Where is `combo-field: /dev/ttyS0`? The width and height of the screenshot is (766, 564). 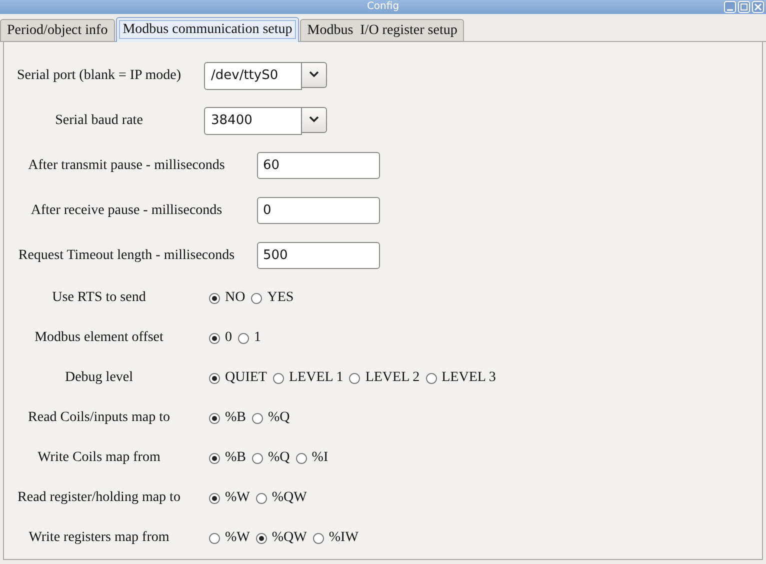
combo-field: /dev/ttyS0 is located at coordinates (253, 76).